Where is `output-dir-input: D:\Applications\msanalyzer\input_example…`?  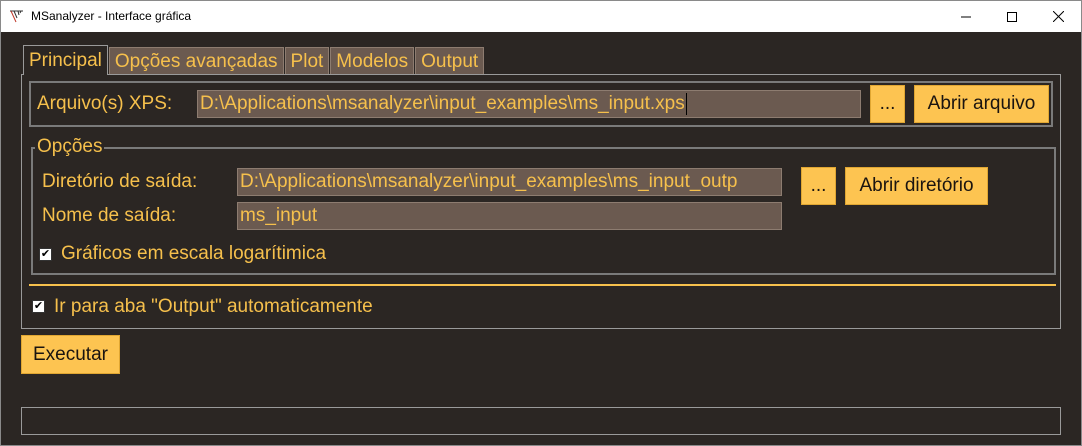 output-dir-input: D:\Applications\msanalyzer\input_example… is located at coordinates (509, 182).